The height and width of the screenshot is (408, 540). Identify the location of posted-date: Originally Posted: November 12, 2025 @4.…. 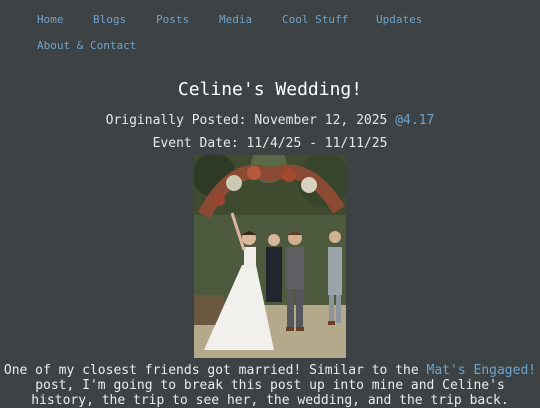
(270, 120).